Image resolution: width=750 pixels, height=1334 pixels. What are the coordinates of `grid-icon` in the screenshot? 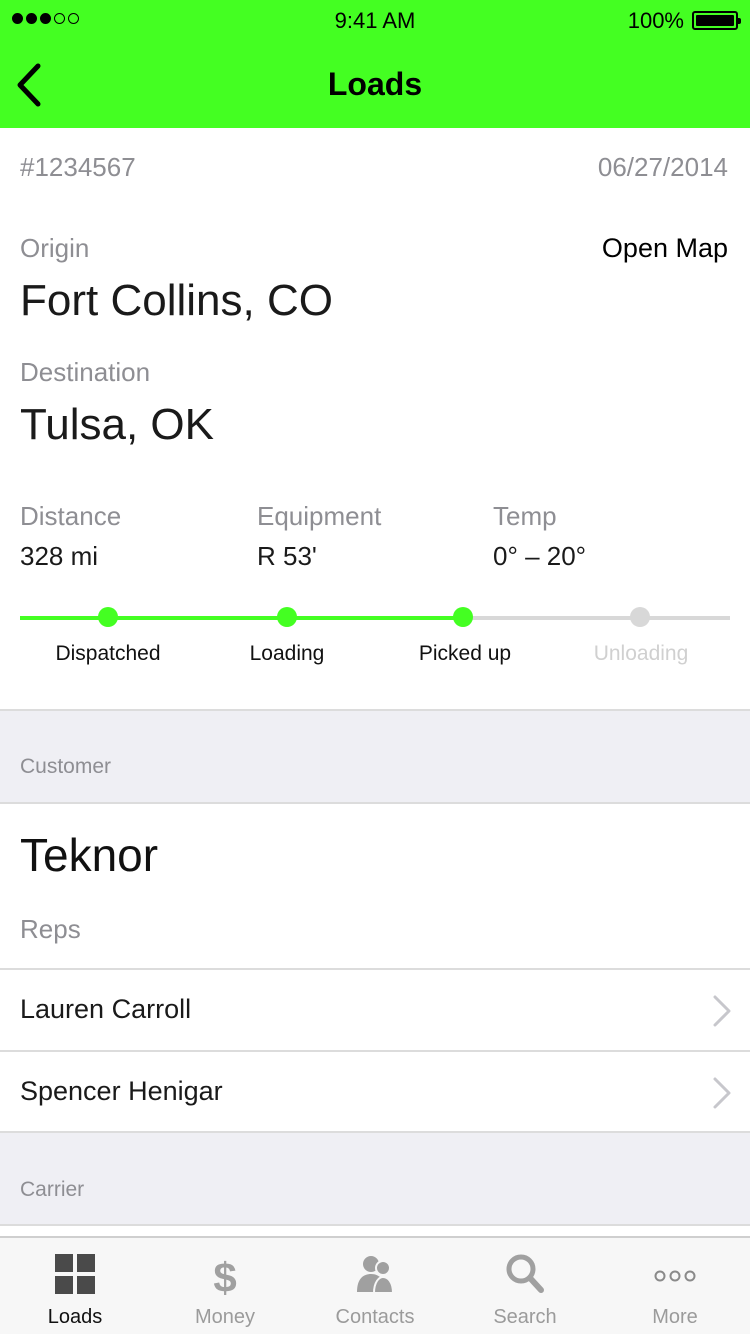 It's located at (75, 1274).